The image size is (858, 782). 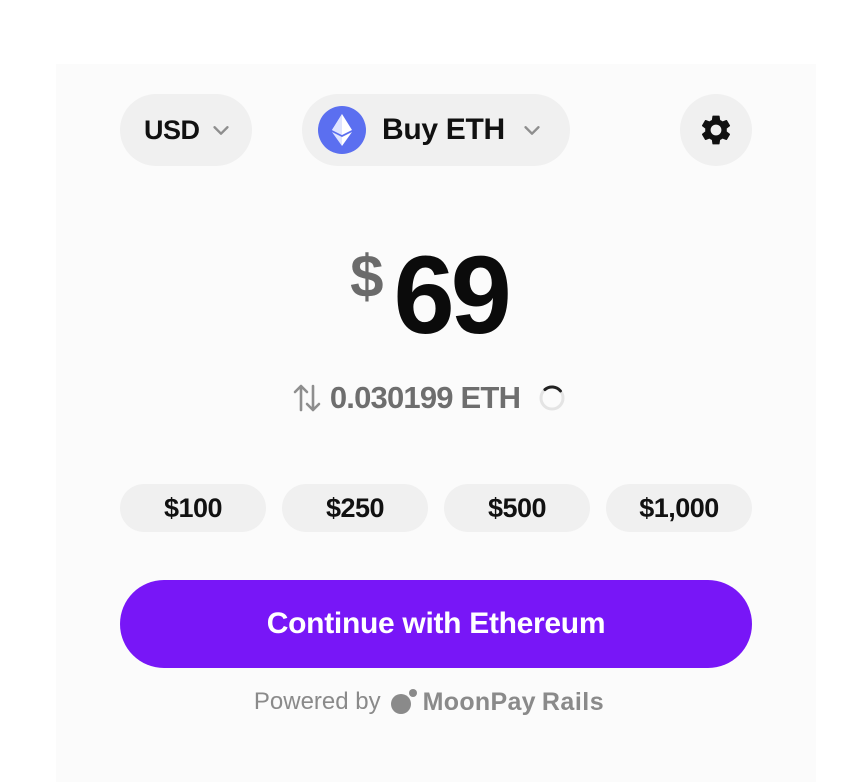 What do you see at coordinates (403, 701) in the screenshot?
I see `moonpay-logo-icon` at bounding box center [403, 701].